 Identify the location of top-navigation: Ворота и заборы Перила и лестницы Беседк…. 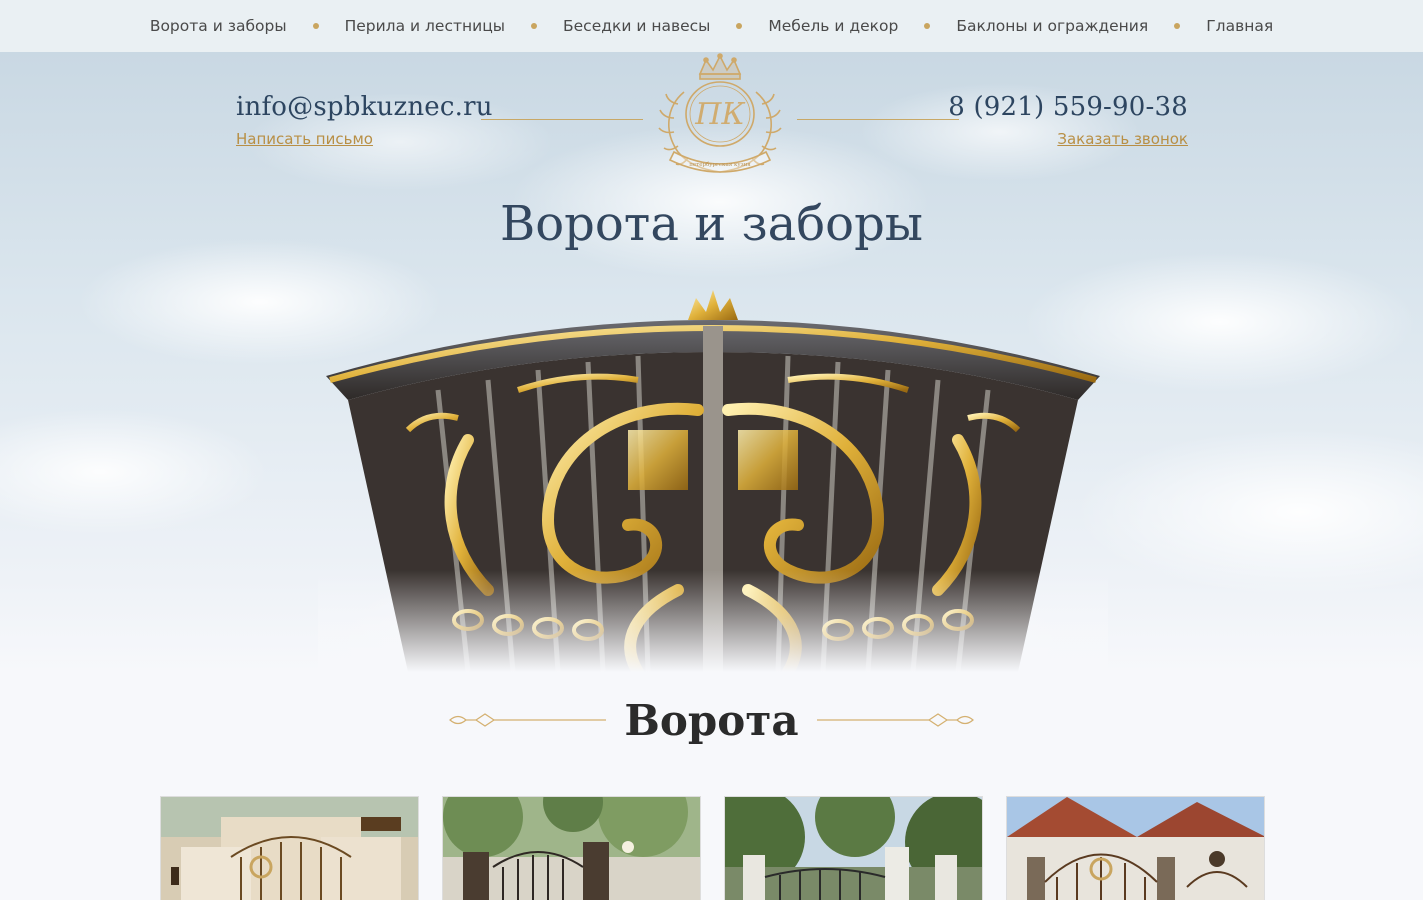
(711, 26).